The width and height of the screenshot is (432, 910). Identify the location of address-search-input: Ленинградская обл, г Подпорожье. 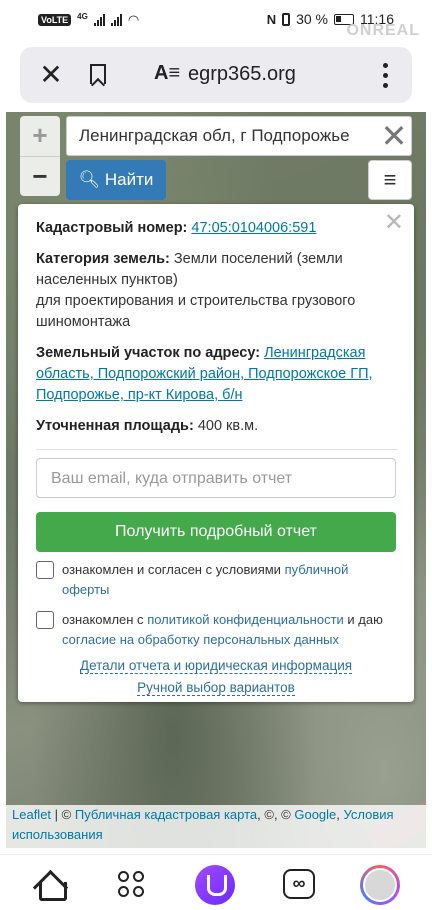
(239, 136).